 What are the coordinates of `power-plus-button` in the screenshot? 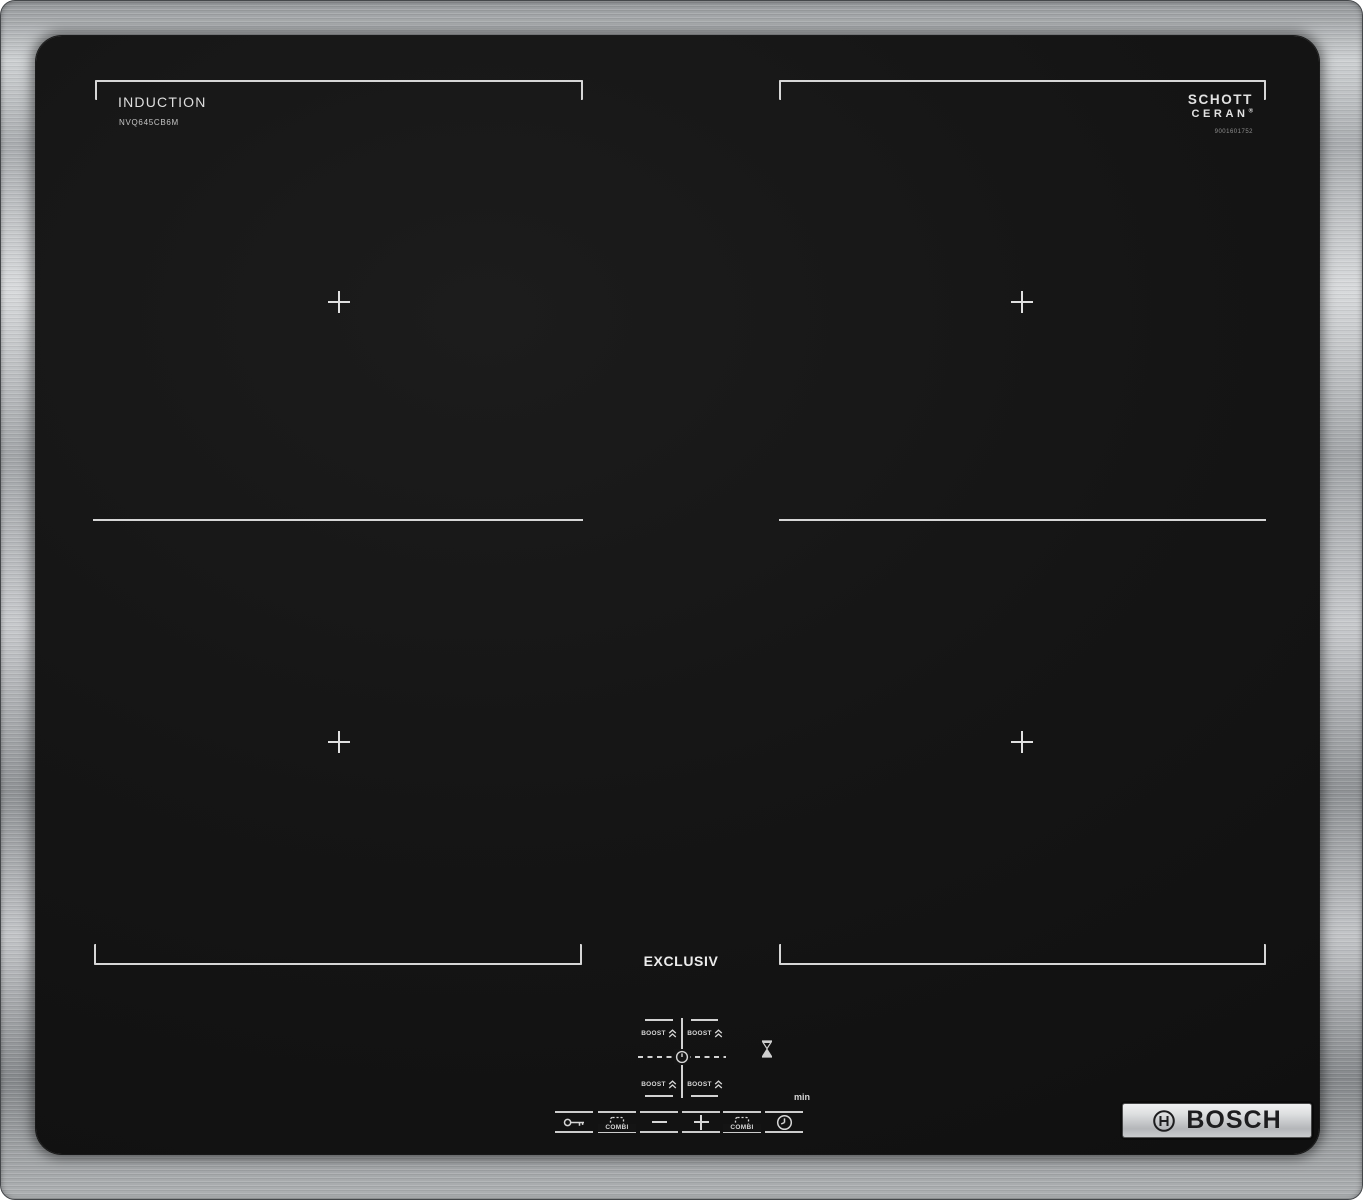 It's located at (701, 1122).